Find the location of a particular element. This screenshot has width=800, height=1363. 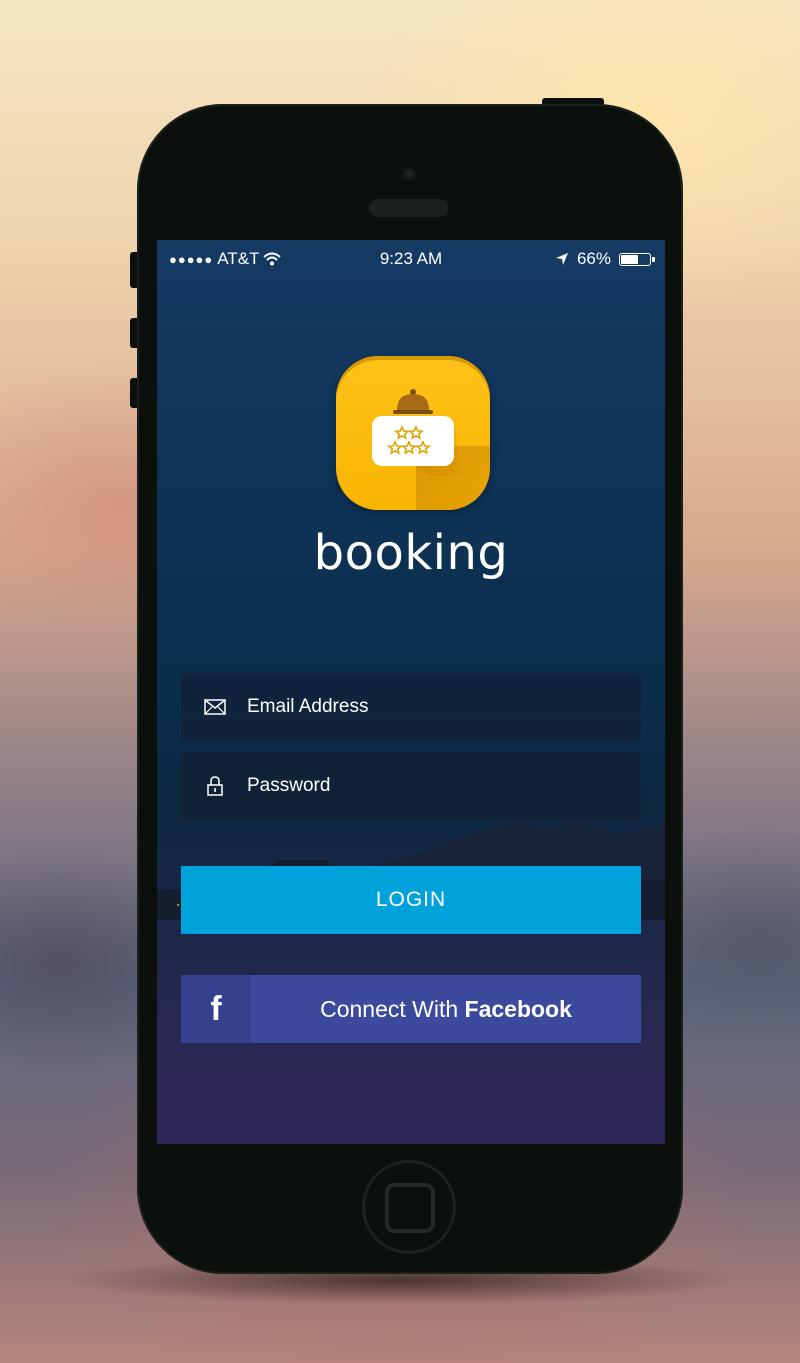

location-arrow-icon is located at coordinates (561, 259).